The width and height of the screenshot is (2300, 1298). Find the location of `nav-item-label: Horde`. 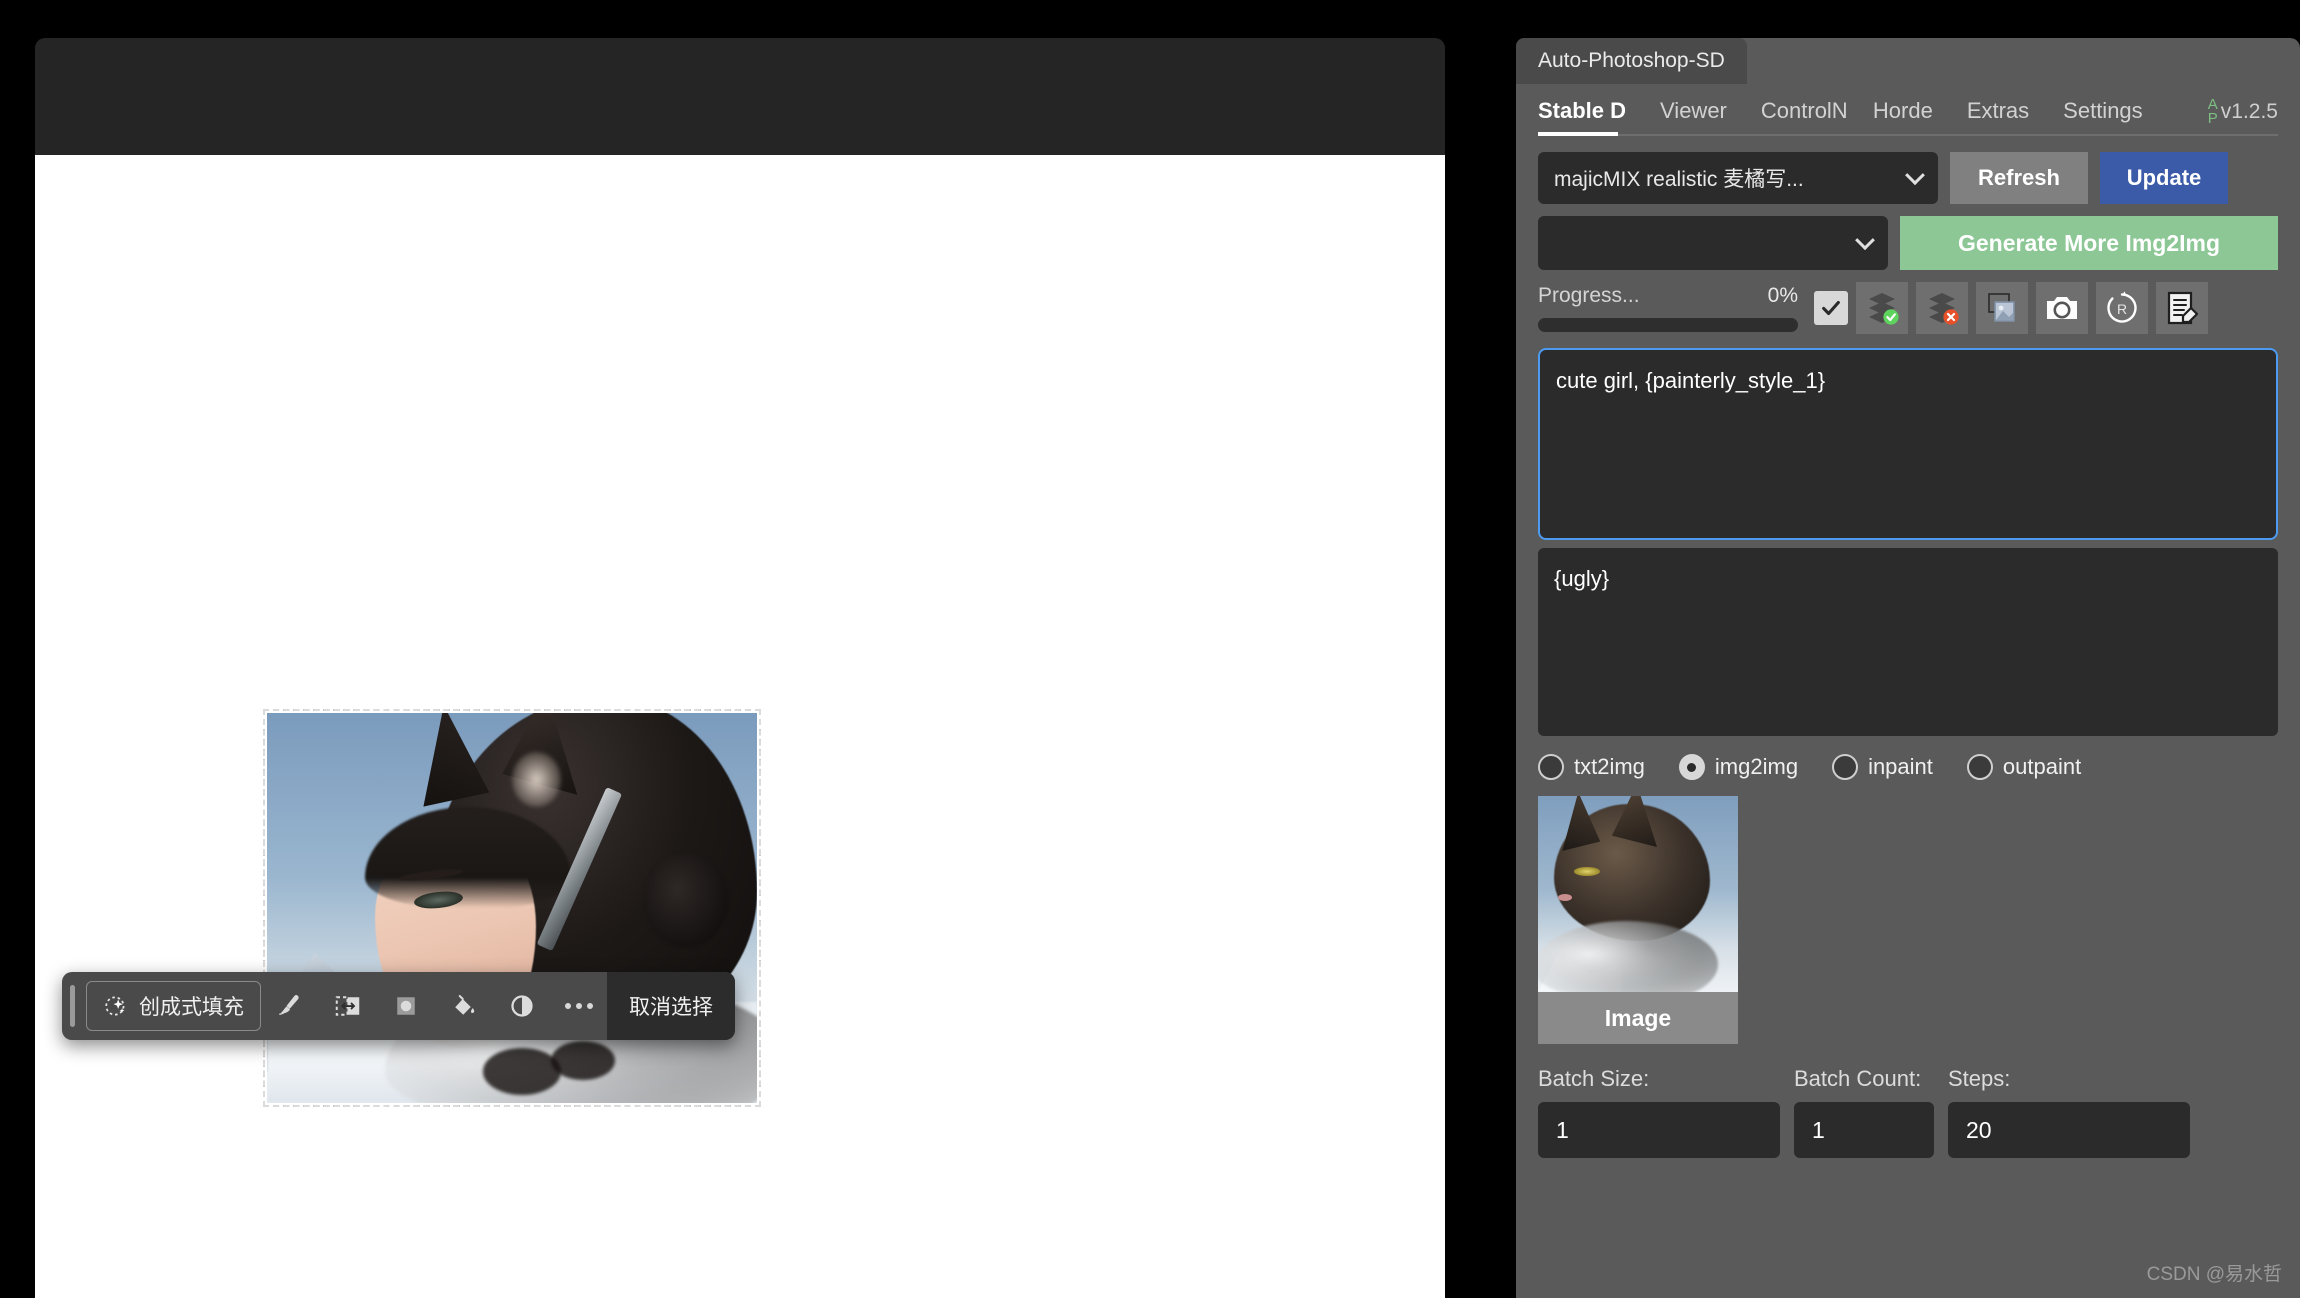

nav-item-label: Horde is located at coordinates (1902, 110).